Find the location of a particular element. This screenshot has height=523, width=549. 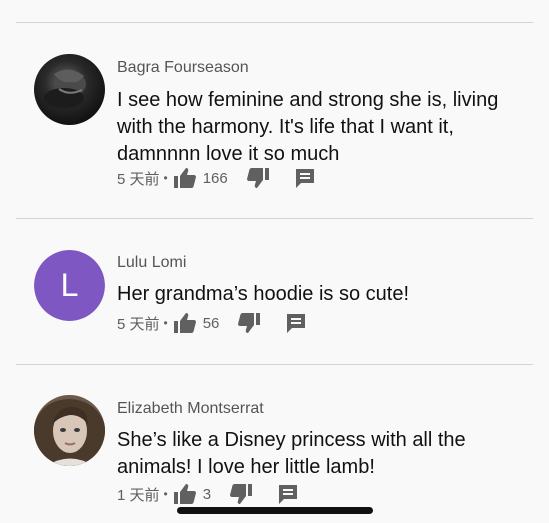

comment-actions: 1 天前 • 3 is located at coordinates (208, 494).